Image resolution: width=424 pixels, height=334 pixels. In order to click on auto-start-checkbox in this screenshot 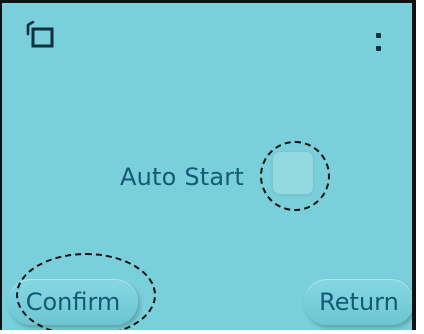, I will do `click(293, 173)`.